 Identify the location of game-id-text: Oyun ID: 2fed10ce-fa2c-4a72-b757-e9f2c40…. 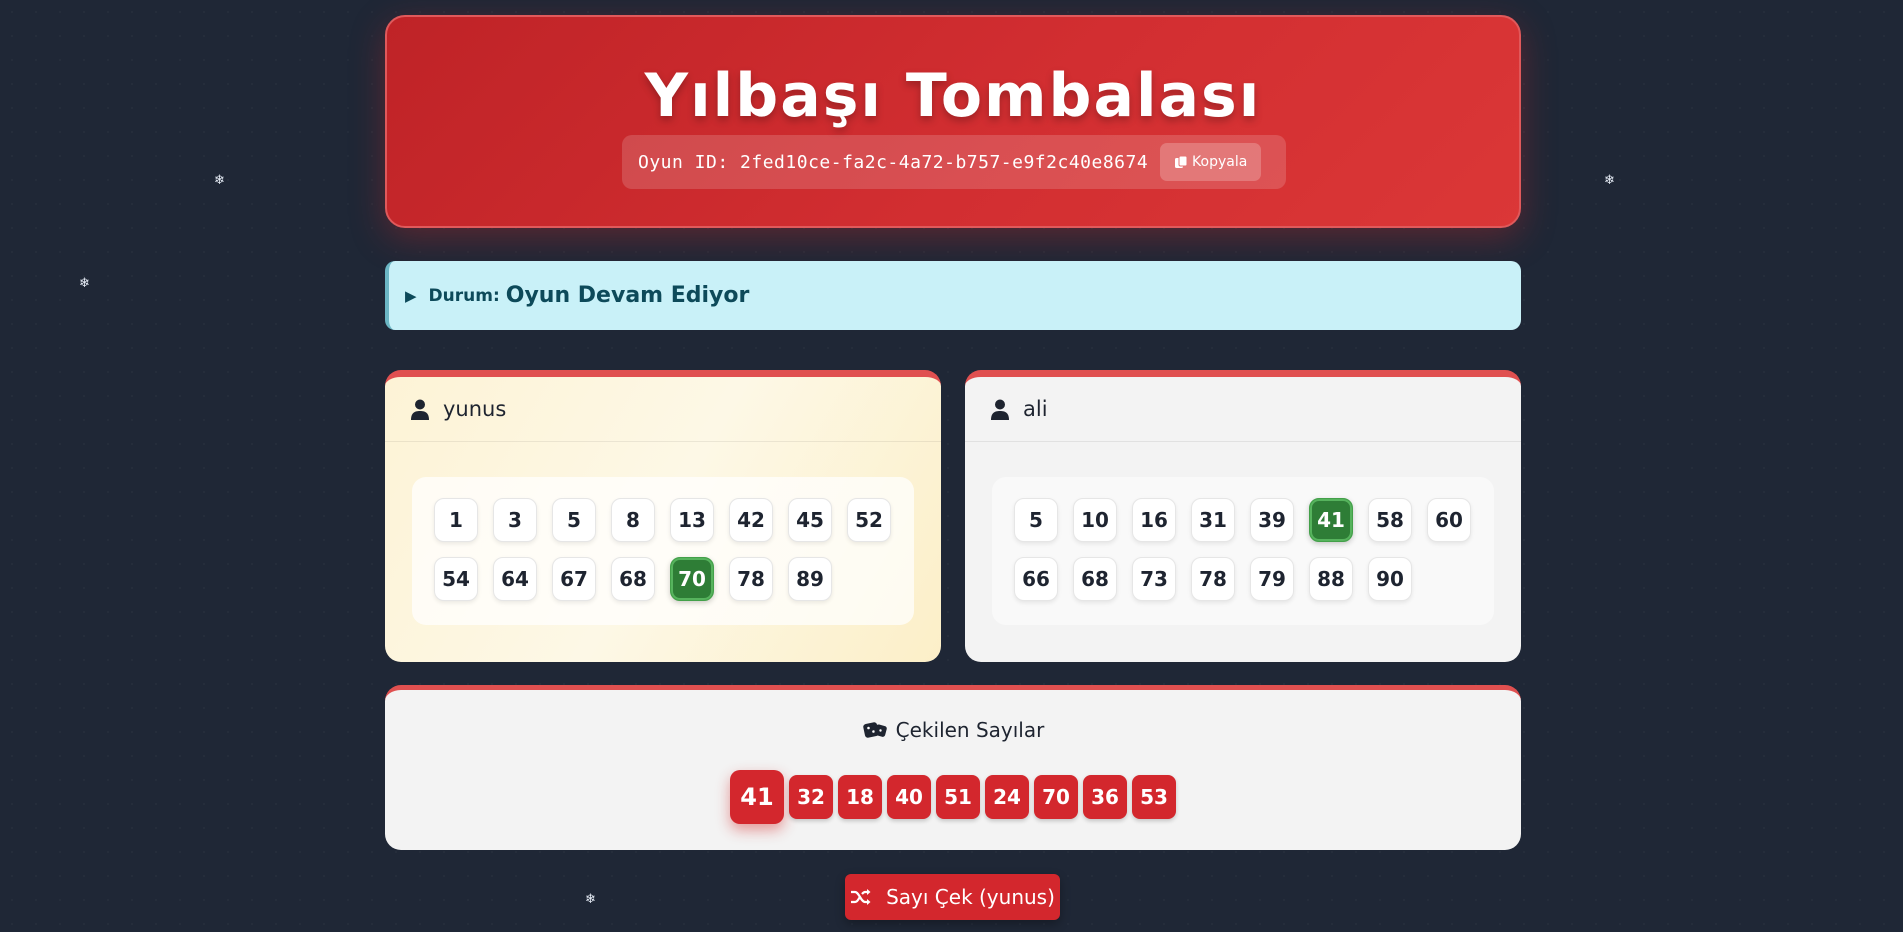
(893, 162).